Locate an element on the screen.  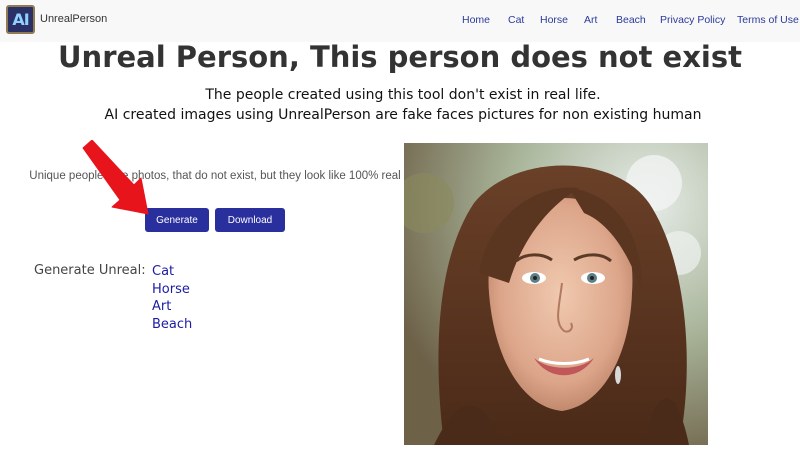
generate-unreal-label: Generate Unreal: is located at coordinates (90, 270).